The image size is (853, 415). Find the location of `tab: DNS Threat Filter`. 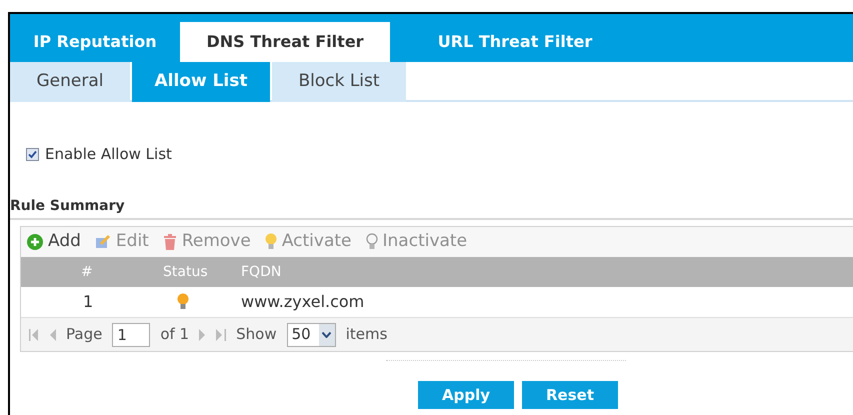

tab: DNS Threat Filter is located at coordinates (285, 42).